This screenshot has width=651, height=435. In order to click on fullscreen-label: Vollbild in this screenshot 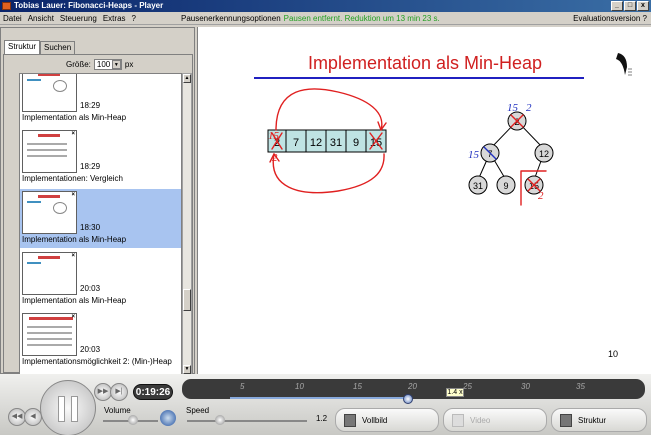, I will do `click(375, 420)`.